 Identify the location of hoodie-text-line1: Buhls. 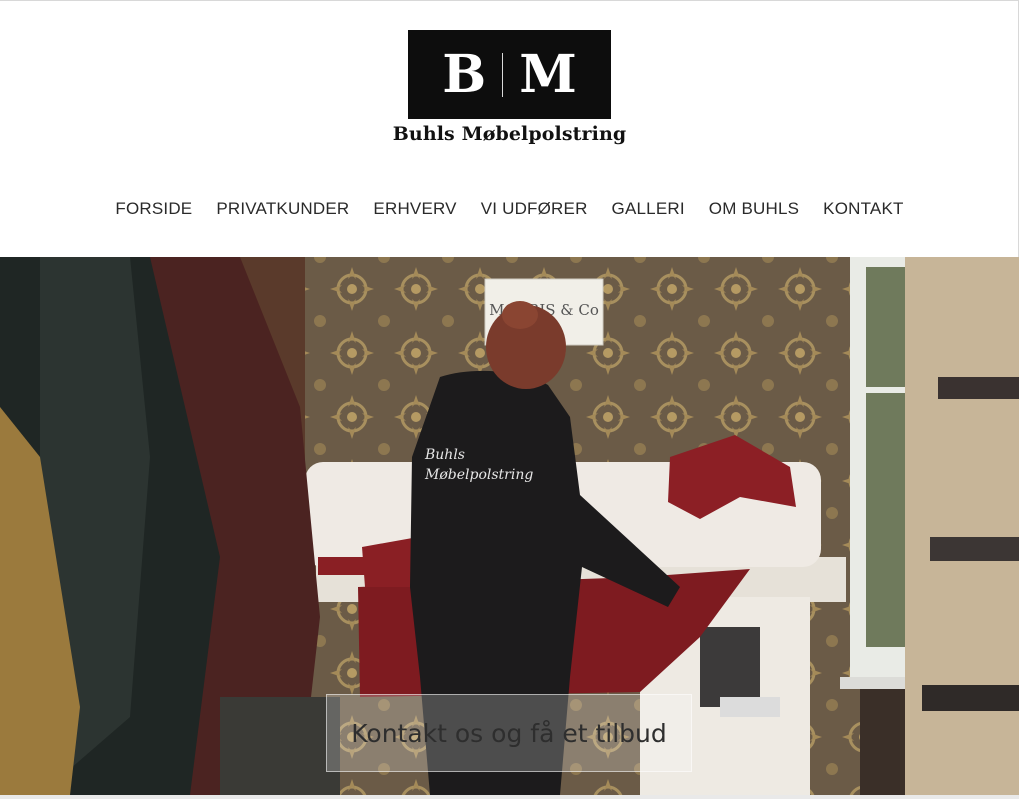
(444, 455).